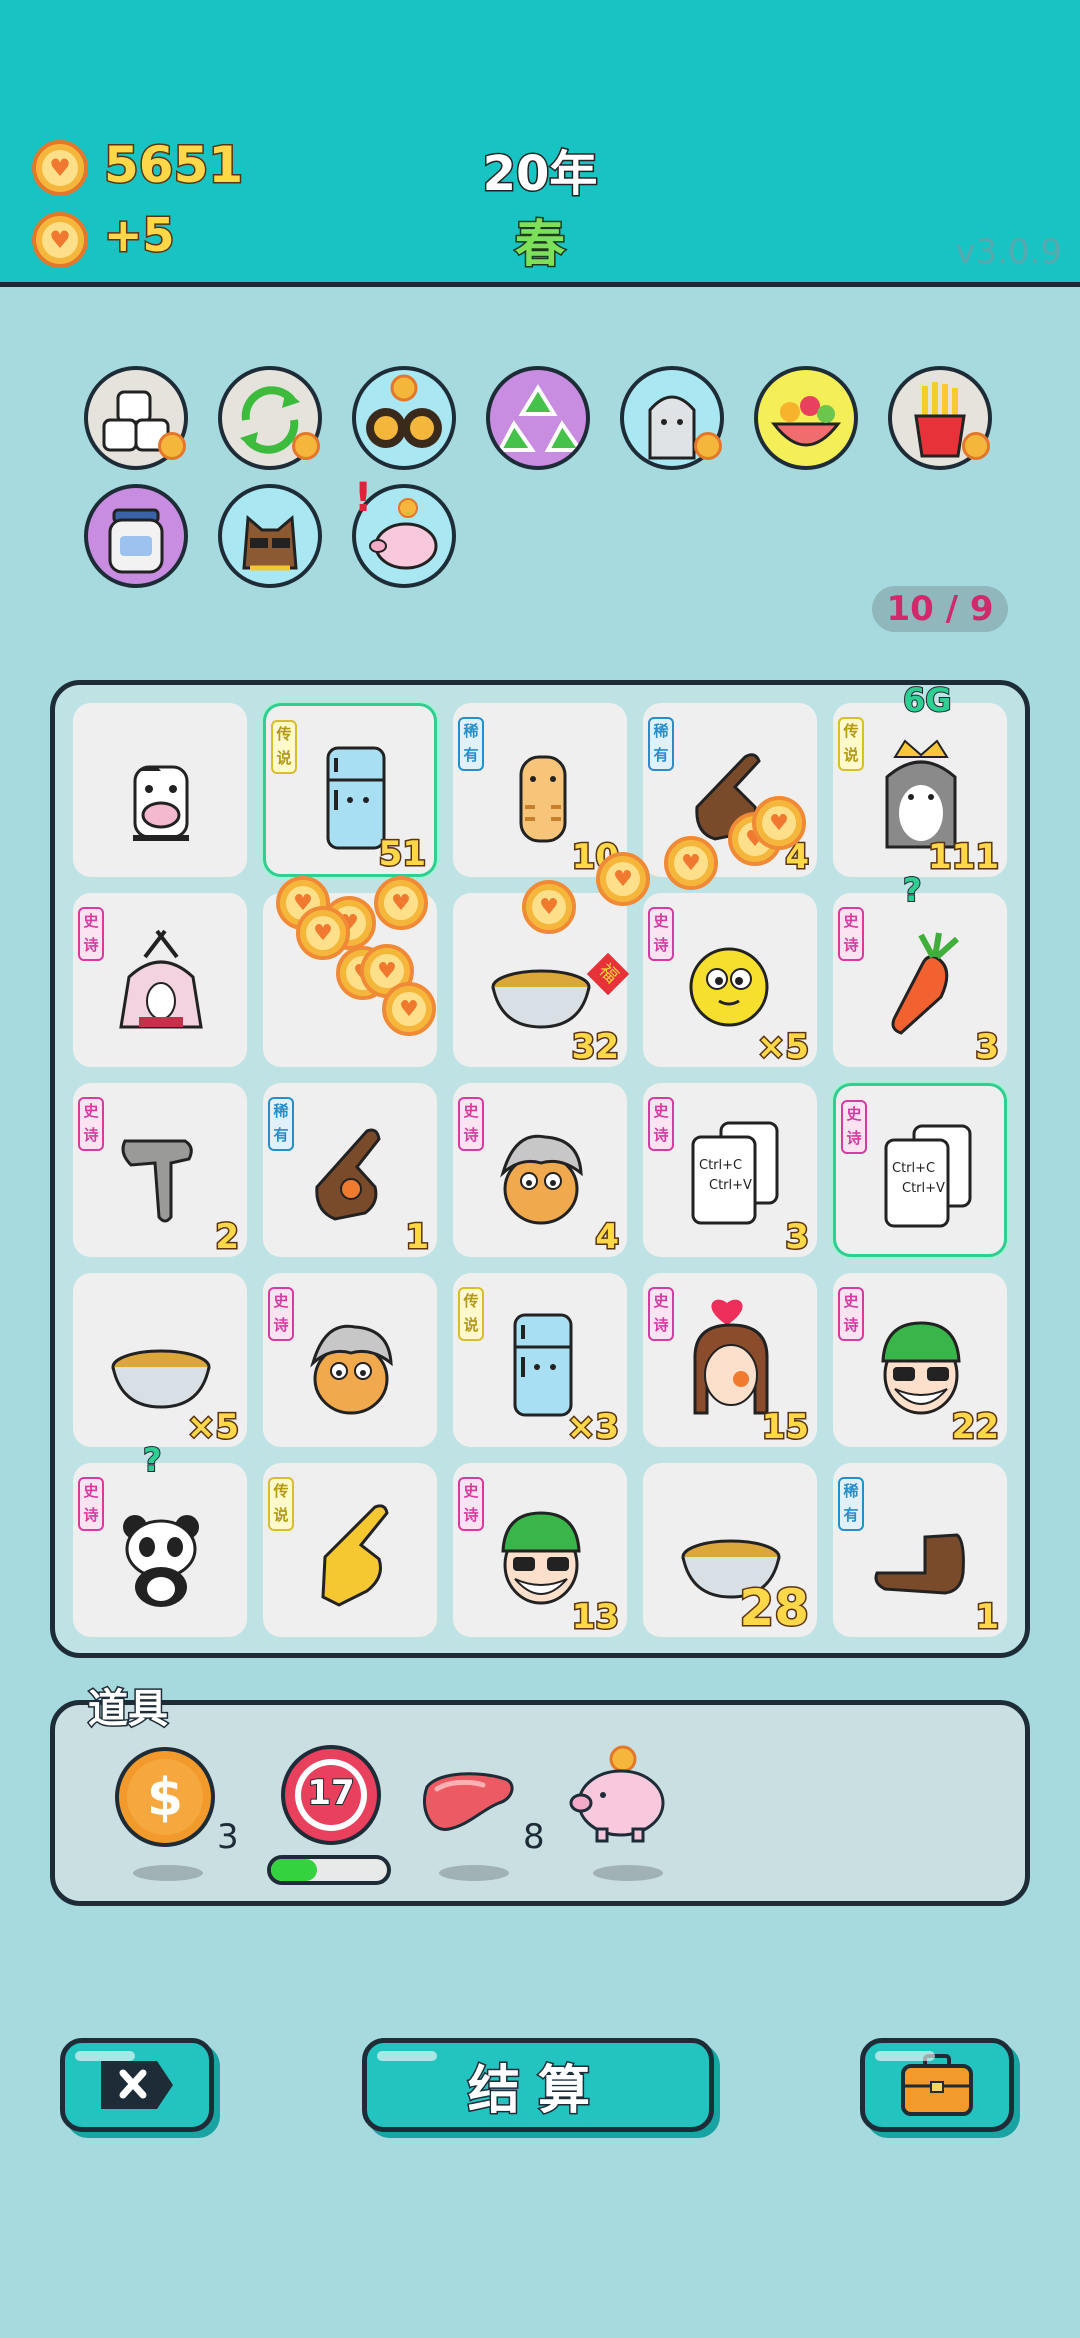 The width and height of the screenshot is (1080, 2338). Describe the element at coordinates (920, 1361) in the screenshot. I see `board-cell: 史诗 22` at that location.